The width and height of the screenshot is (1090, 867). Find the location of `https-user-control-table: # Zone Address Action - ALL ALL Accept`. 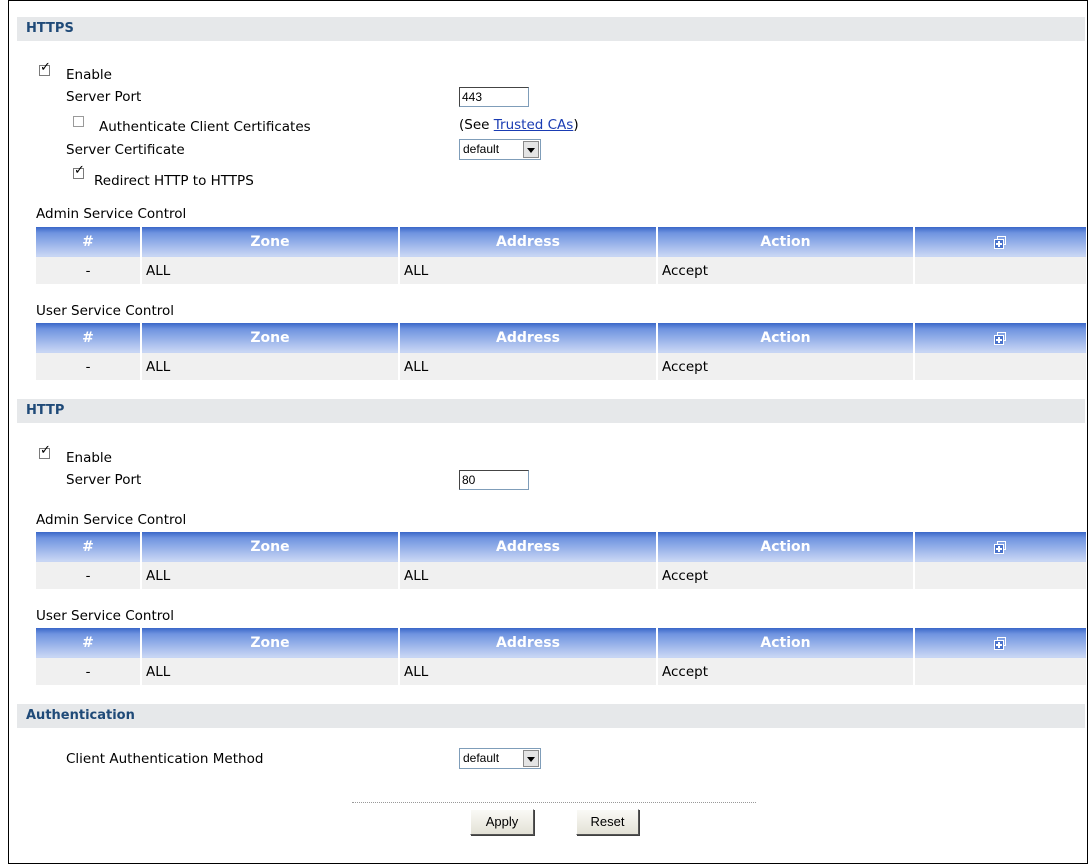

https-user-control-table: # Zone Address Action - ALL ALL Accept is located at coordinates (561, 351).